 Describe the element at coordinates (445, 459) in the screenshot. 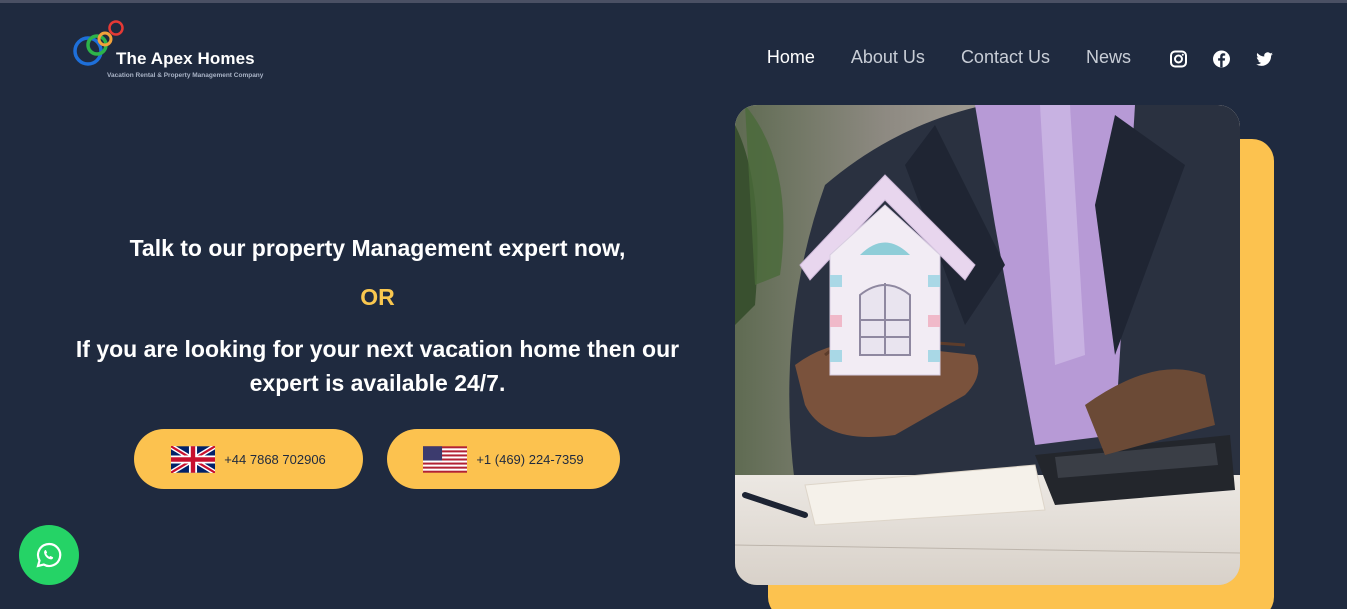

I see `us-flag-icon` at that location.